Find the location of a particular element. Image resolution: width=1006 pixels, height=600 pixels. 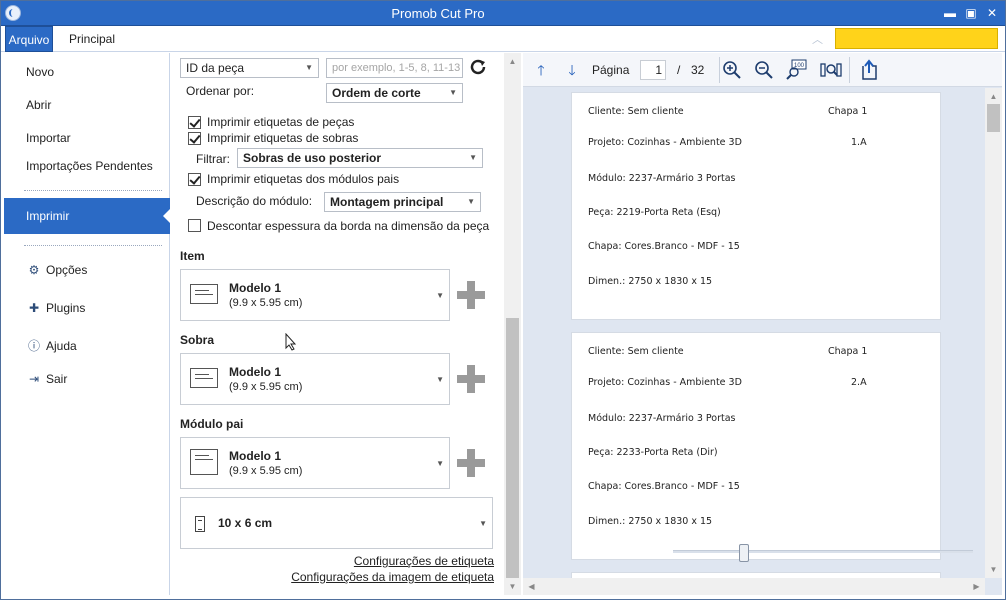

label-module: Módulo: 2237-Armário 3 Portas is located at coordinates (662, 178).